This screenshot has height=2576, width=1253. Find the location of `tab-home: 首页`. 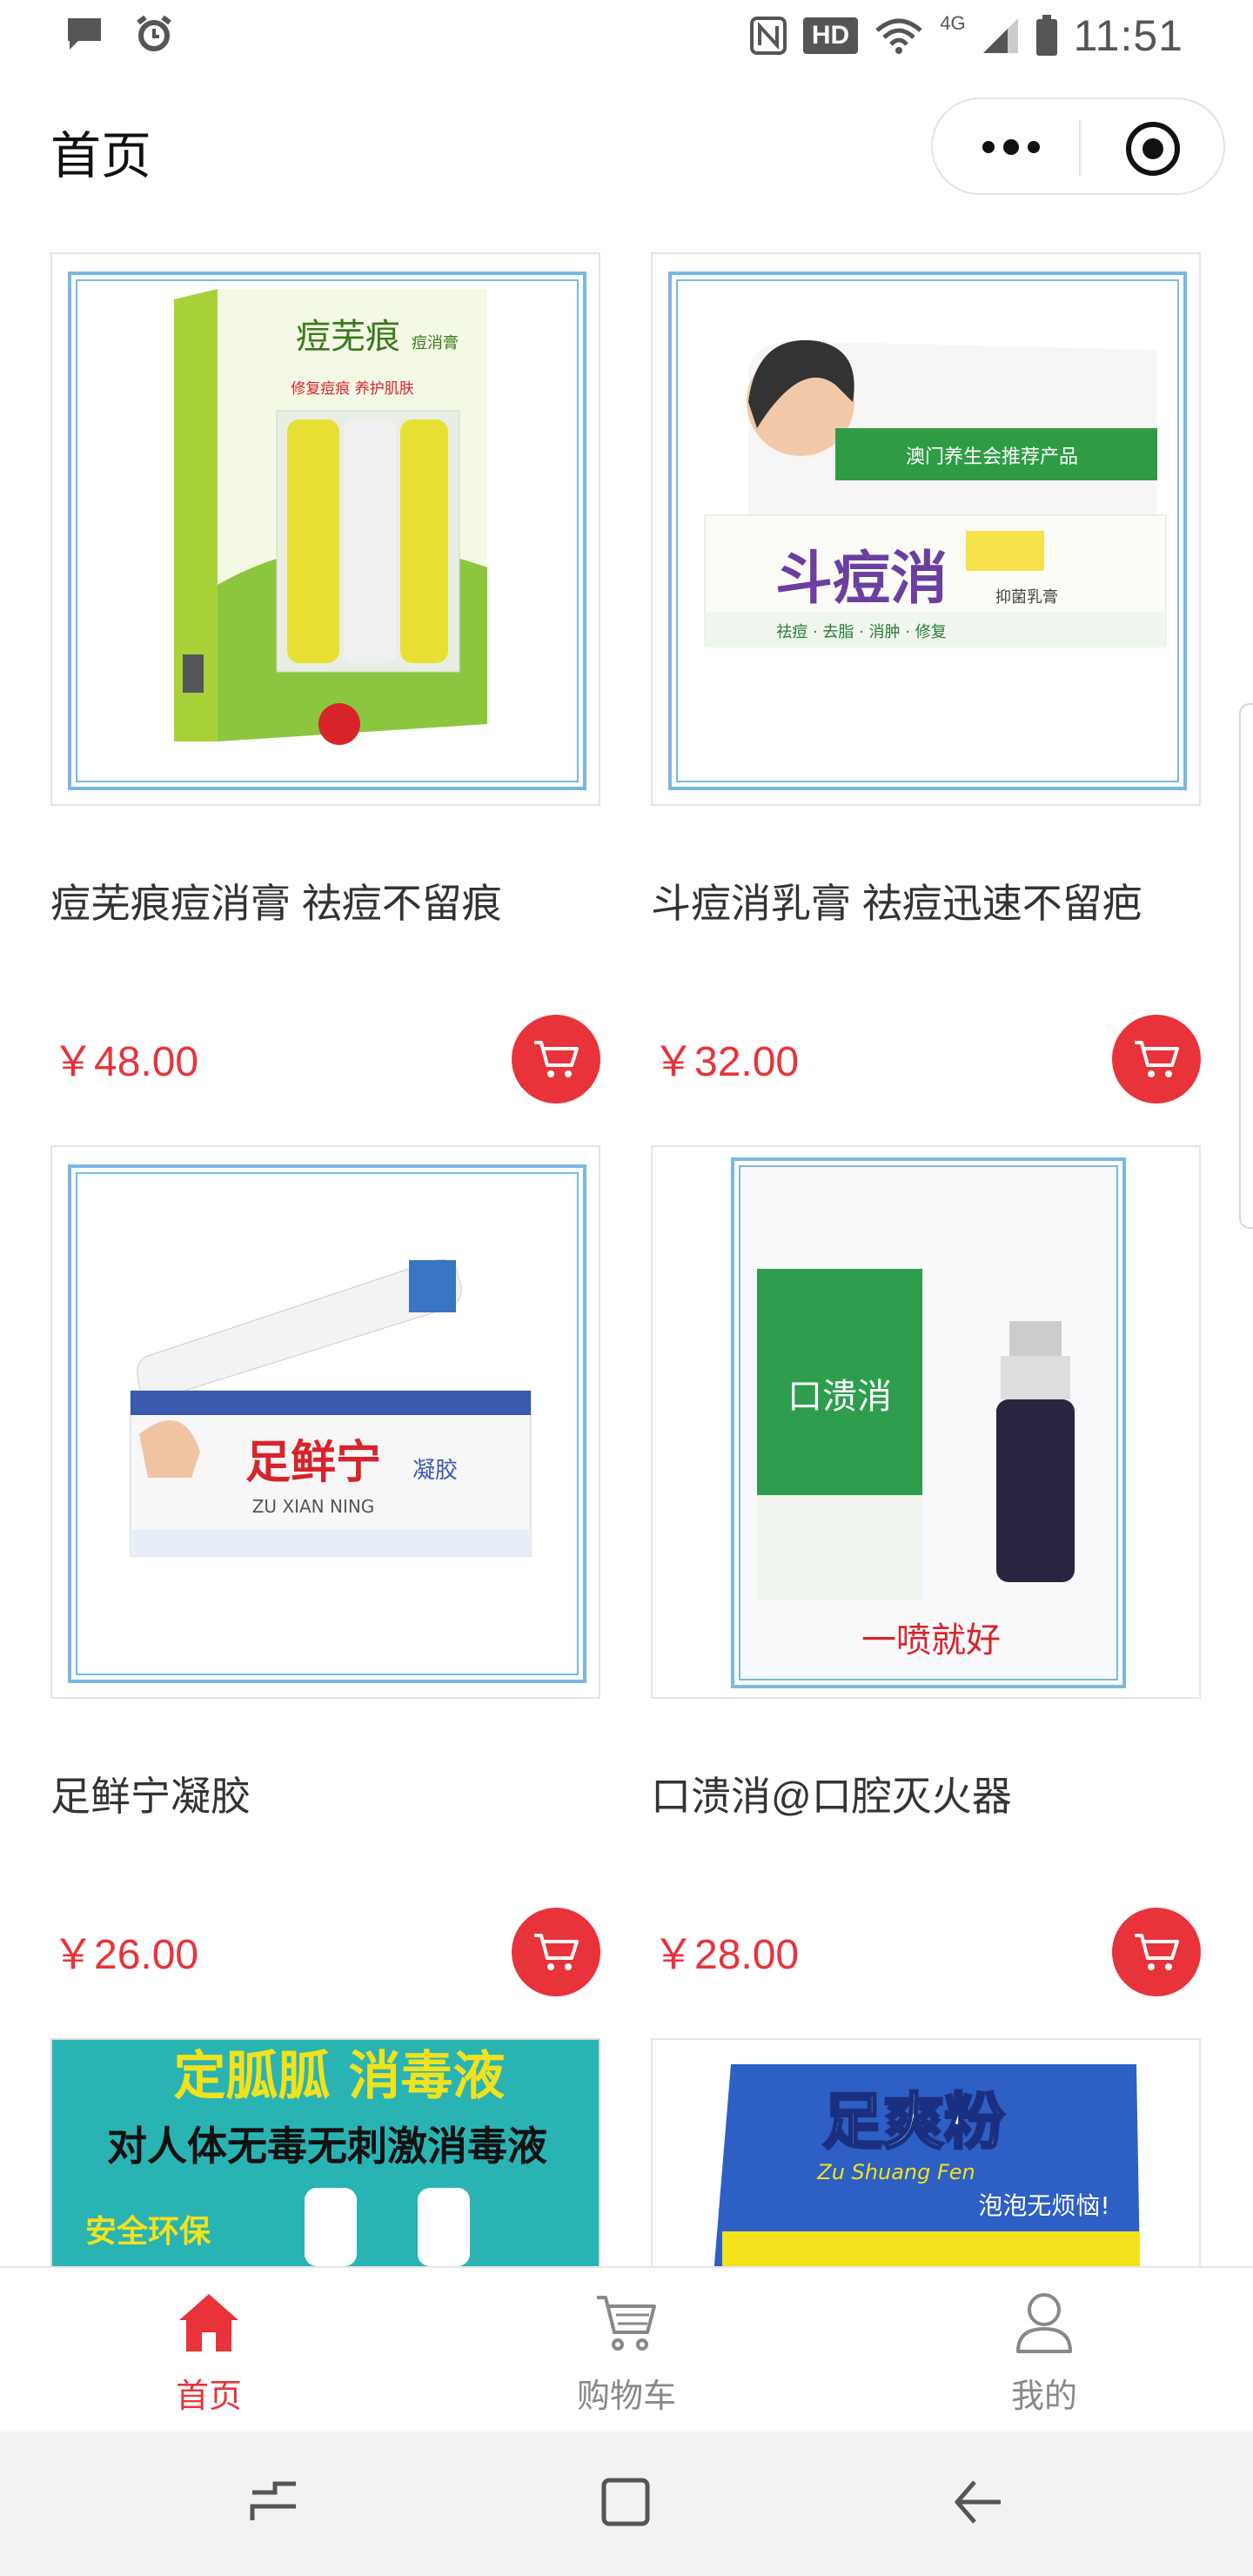

tab-home: 首页 is located at coordinates (208, 2350).